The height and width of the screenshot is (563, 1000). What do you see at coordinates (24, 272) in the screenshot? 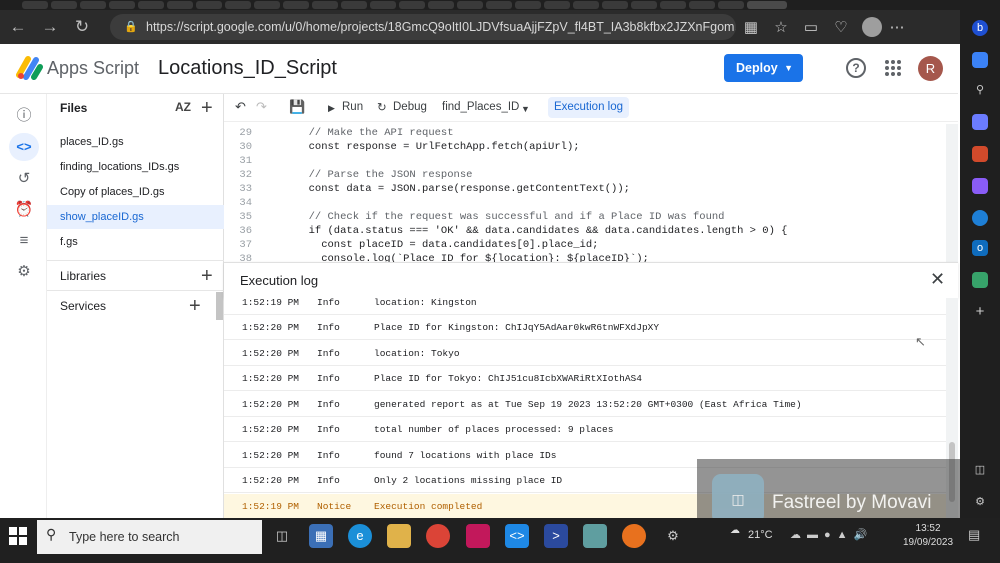
I see `settings-gear-icon: ⚙` at bounding box center [24, 272].